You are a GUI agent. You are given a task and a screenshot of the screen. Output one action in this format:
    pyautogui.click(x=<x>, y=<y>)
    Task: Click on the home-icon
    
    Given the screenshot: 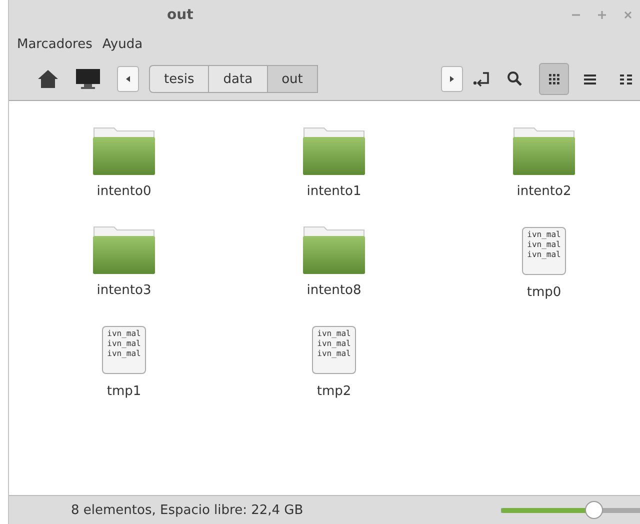 What is the action you would take?
    pyautogui.click(x=48, y=79)
    